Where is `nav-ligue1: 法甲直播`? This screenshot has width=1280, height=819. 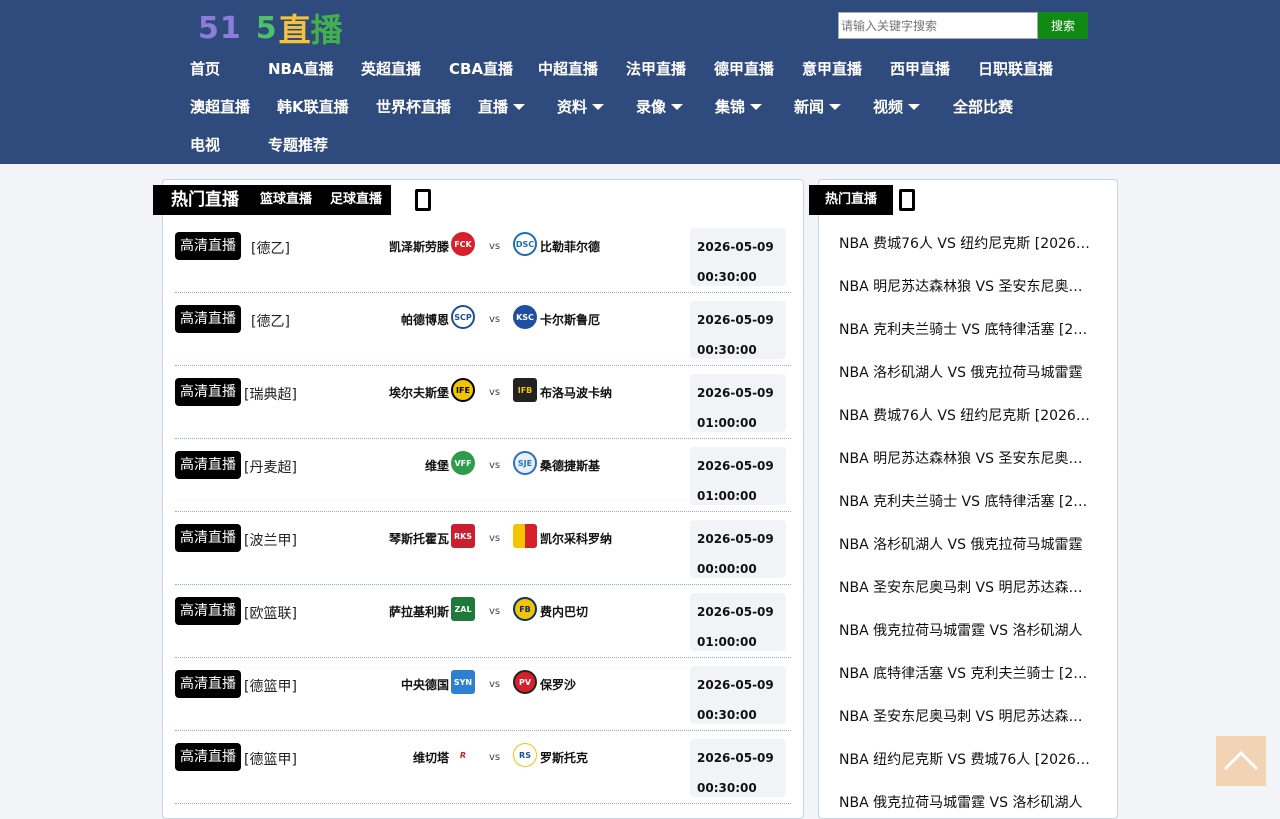
nav-ligue1: 法甲直播 is located at coordinates (656, 69).